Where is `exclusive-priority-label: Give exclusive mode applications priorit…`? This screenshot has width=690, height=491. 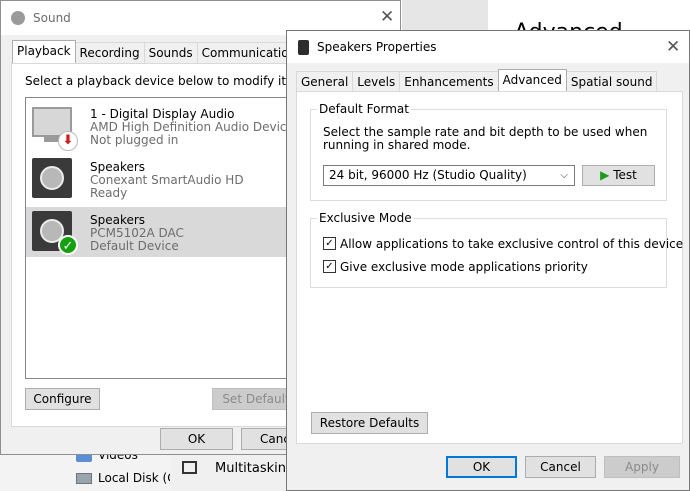
exclusive-priority-label: Give exclusive mode applications priorit… is located at coordinates (464, 267).